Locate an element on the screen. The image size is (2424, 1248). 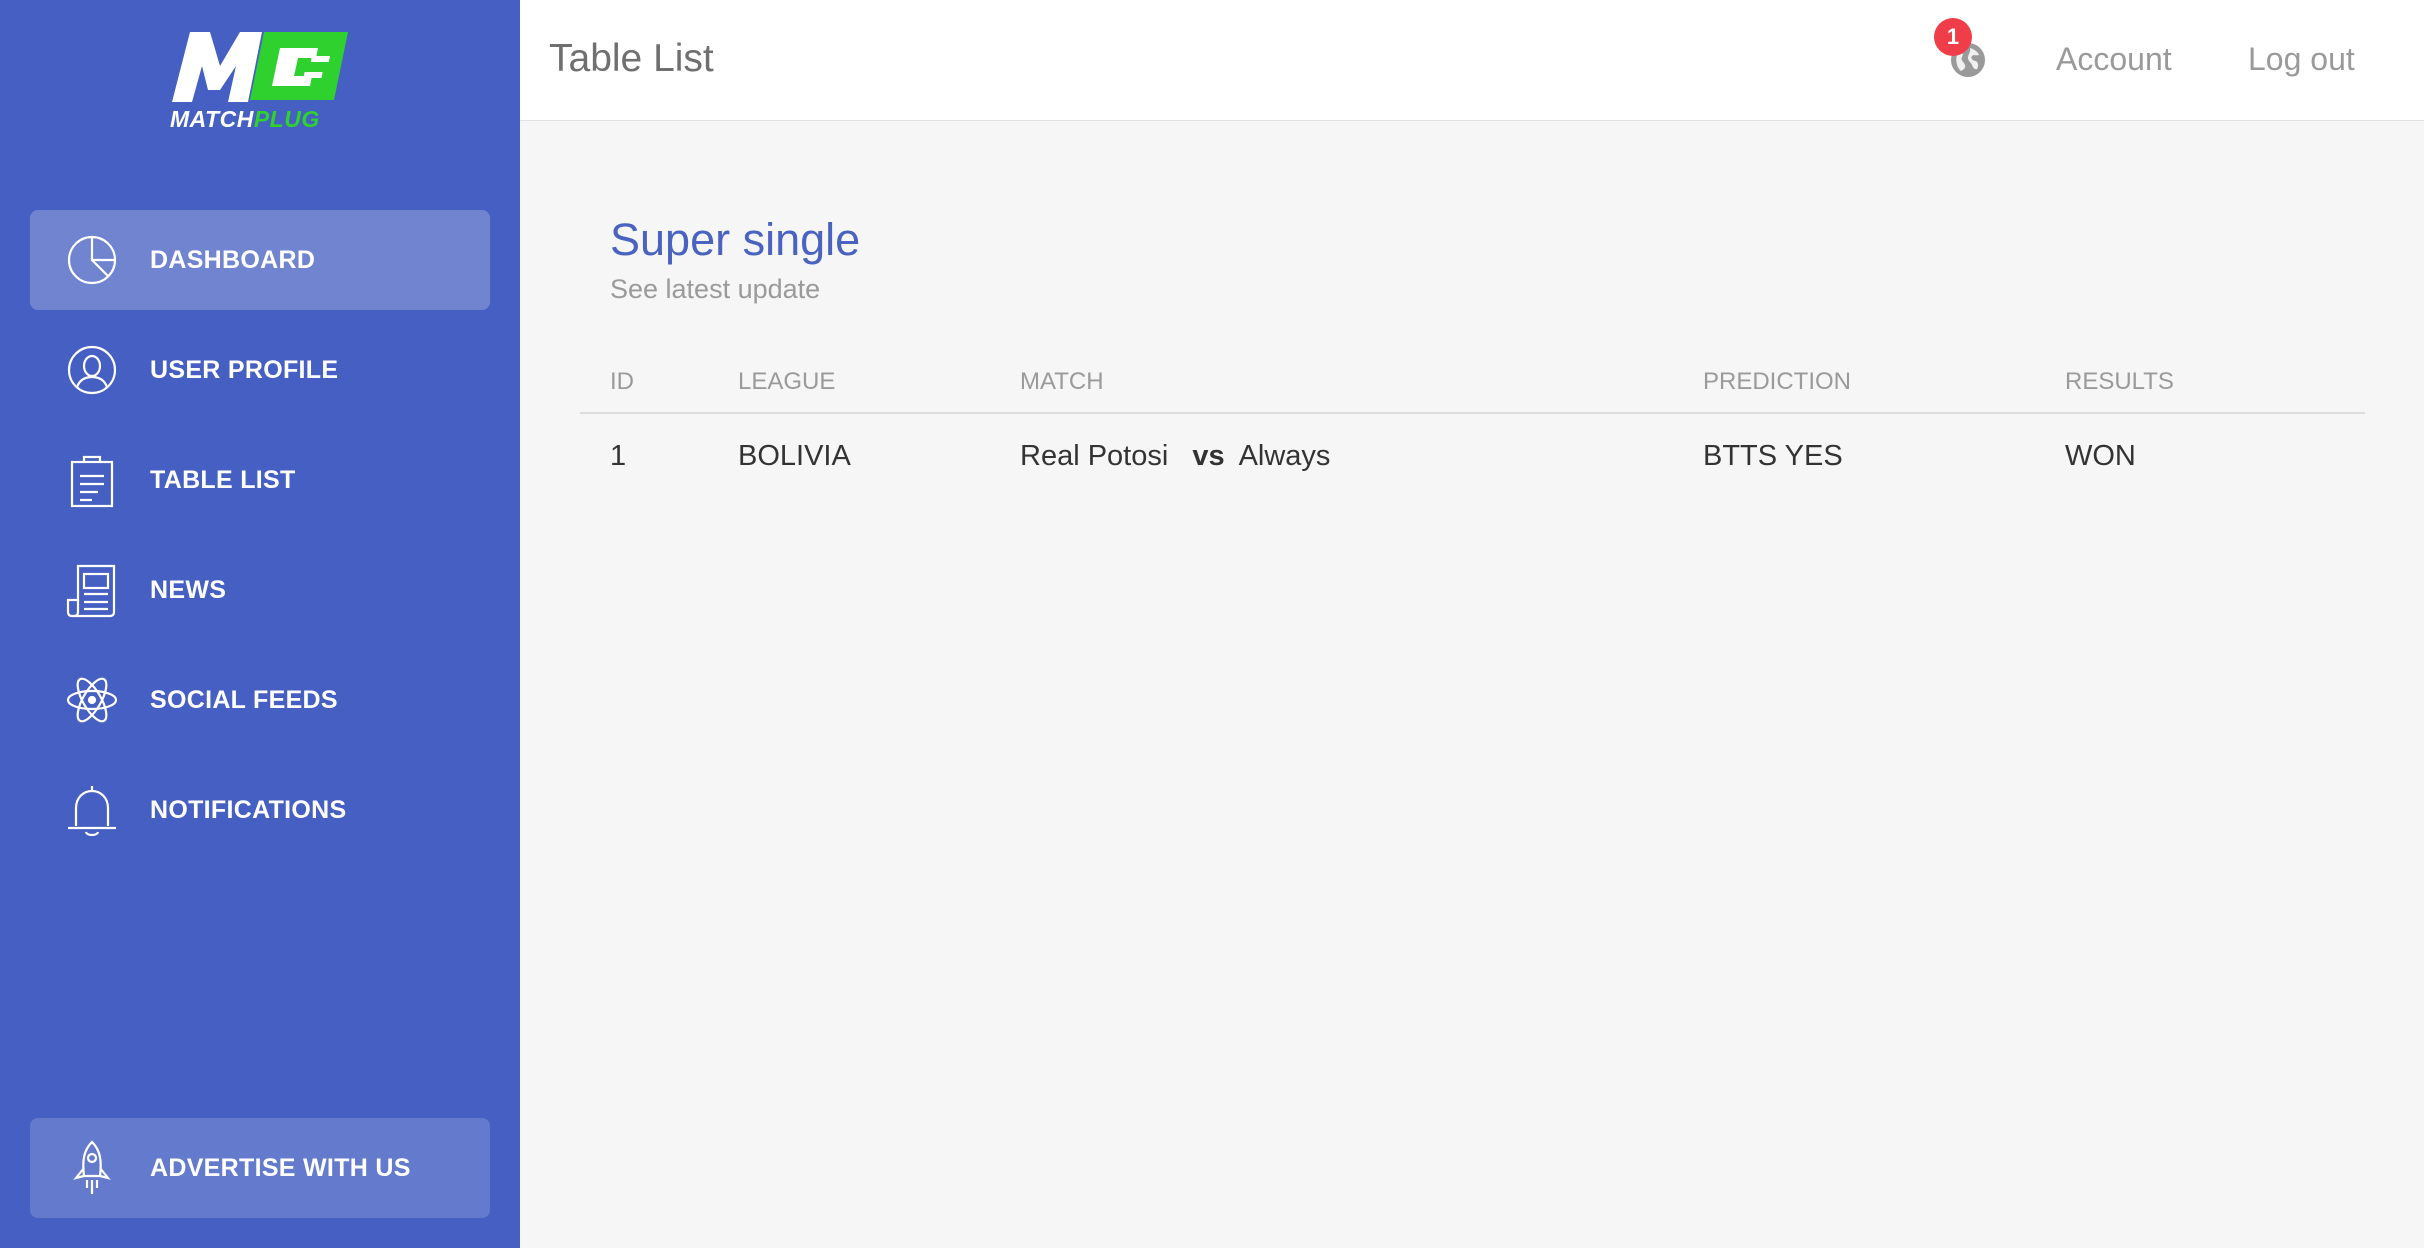
atom-icon is located at coordinates (92, 700).